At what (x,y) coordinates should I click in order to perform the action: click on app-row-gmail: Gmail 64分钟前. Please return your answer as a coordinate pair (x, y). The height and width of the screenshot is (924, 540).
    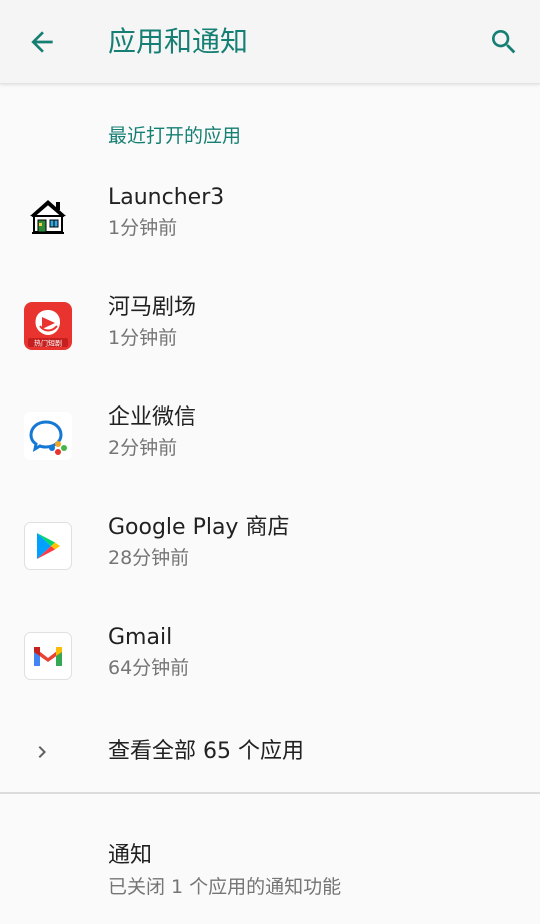
    Looking at the image, I should click on (270, 659).